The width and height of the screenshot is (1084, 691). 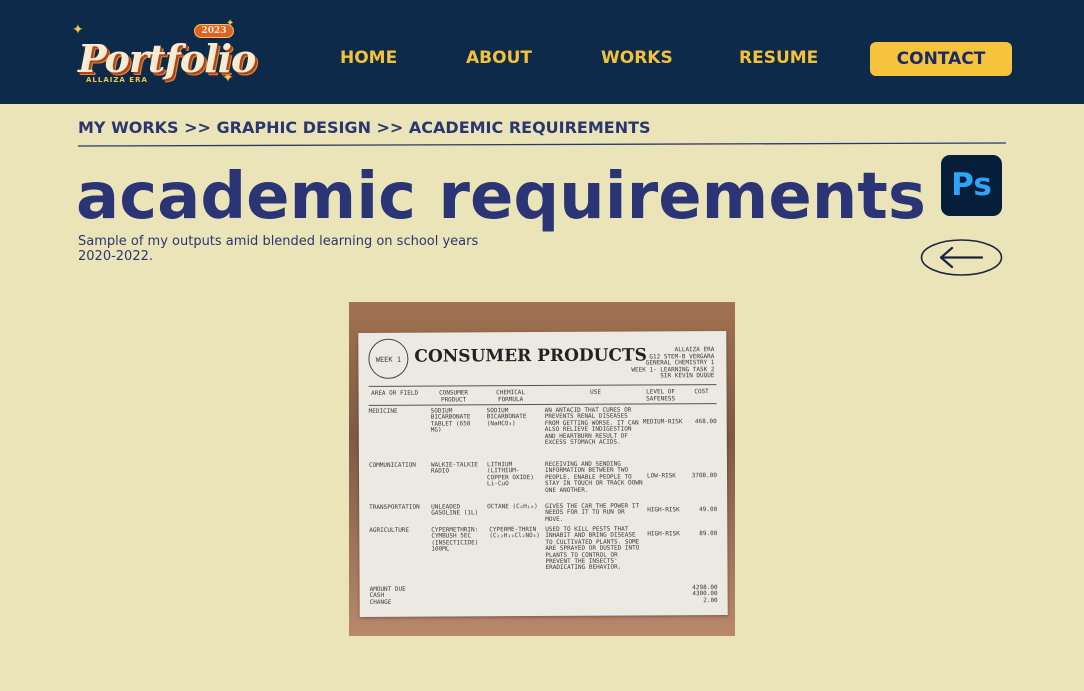 What do you see at coordinates (395, 393) in the screenshot?
I see `column-header: AREA OR FIELD` at bounding box center [395, 393].